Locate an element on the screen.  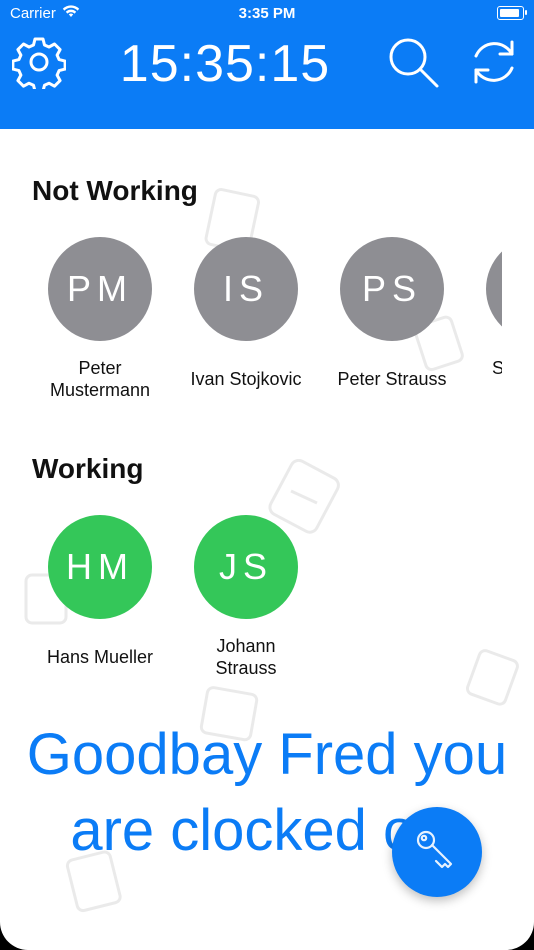
employee-name: Ivan Stojkovic is located at coordinates (246, 379).